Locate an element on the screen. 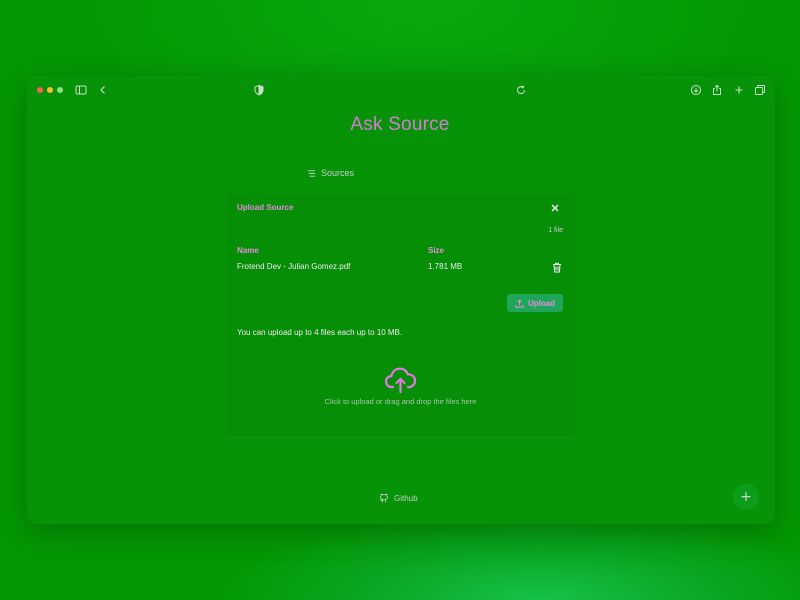  column-header-size: Size is located at coordinates (436, 250).